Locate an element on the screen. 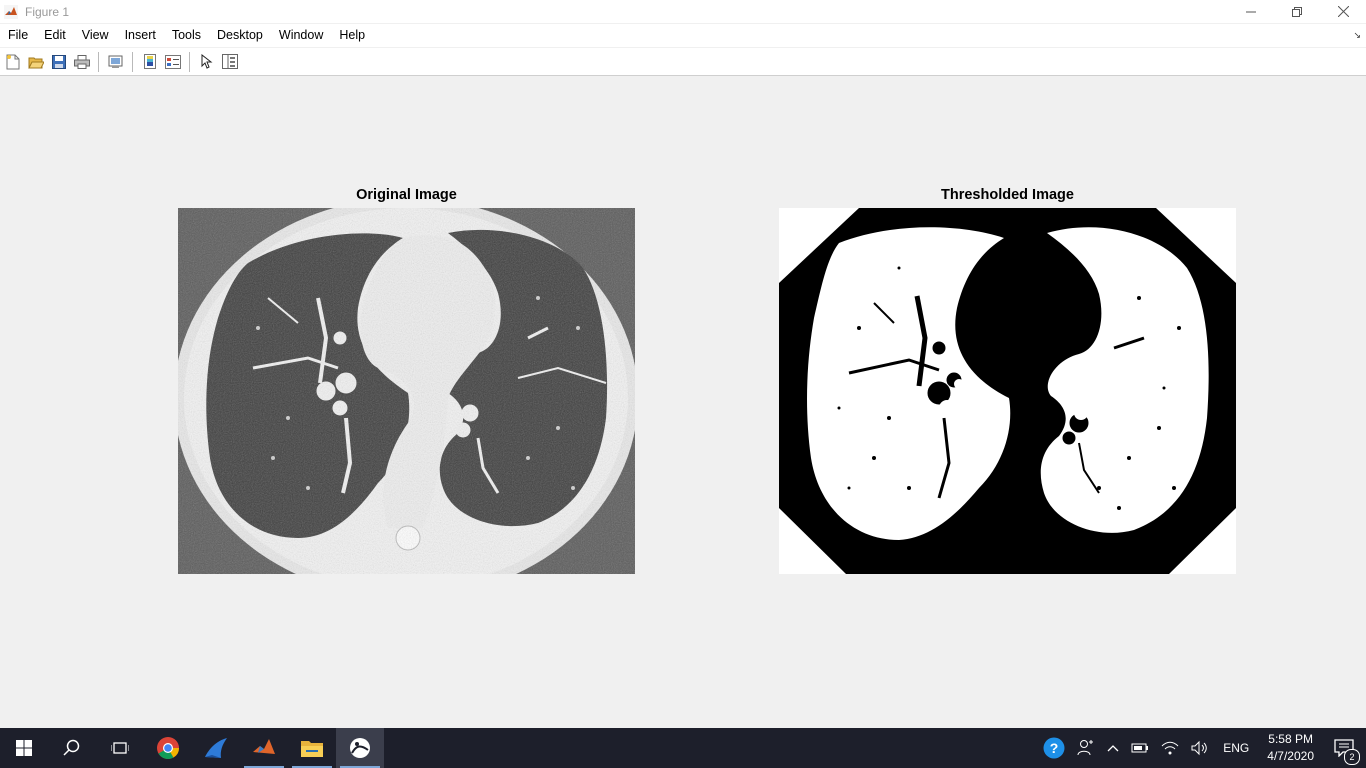 This screenshot has height=768, width=1366. close-icon is located at coordinates (1343, 11).